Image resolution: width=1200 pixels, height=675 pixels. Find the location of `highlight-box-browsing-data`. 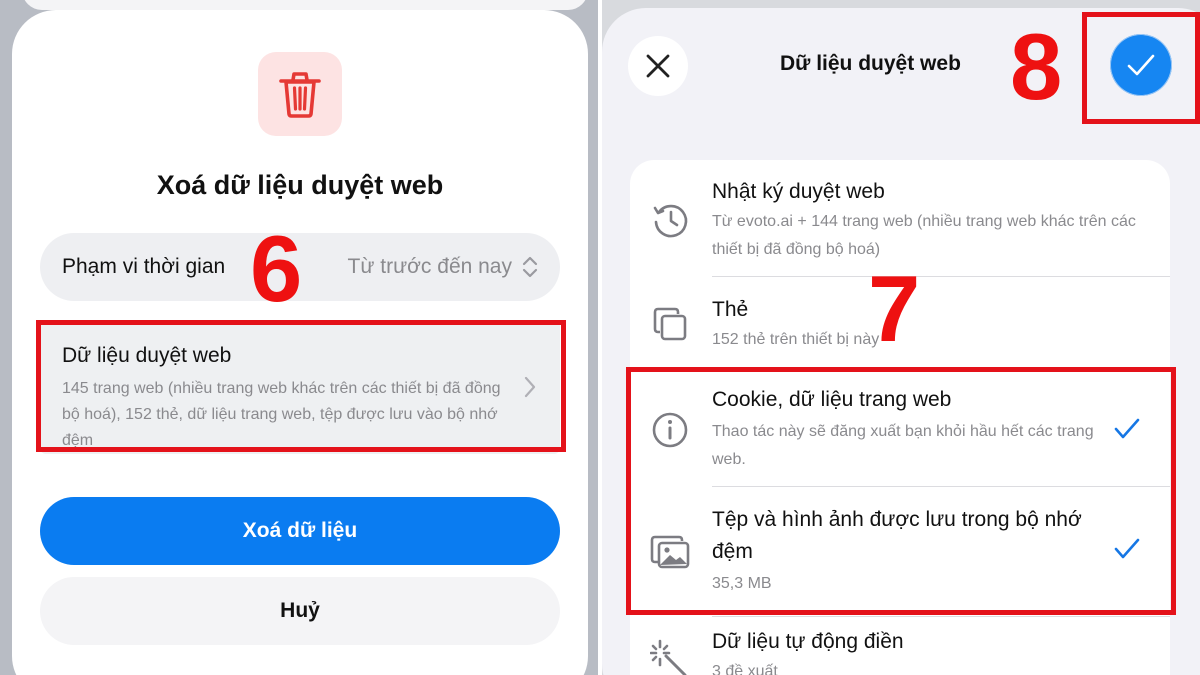

highlight-box-browsing-data is located at coordinates (301, 386).